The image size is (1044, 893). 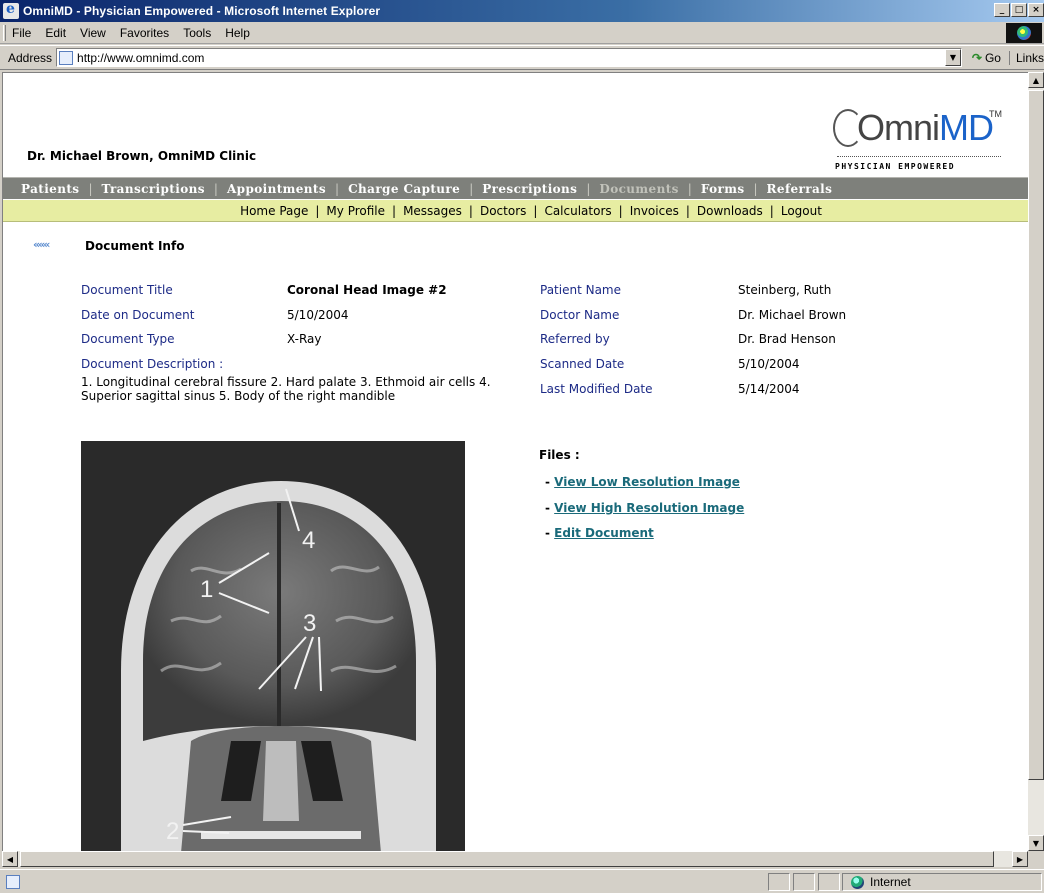 What do you see at coordinates (355, 211) in the screenshot?
I see `subnav-my-profile: My Profile` at bounding box center [355, 211].